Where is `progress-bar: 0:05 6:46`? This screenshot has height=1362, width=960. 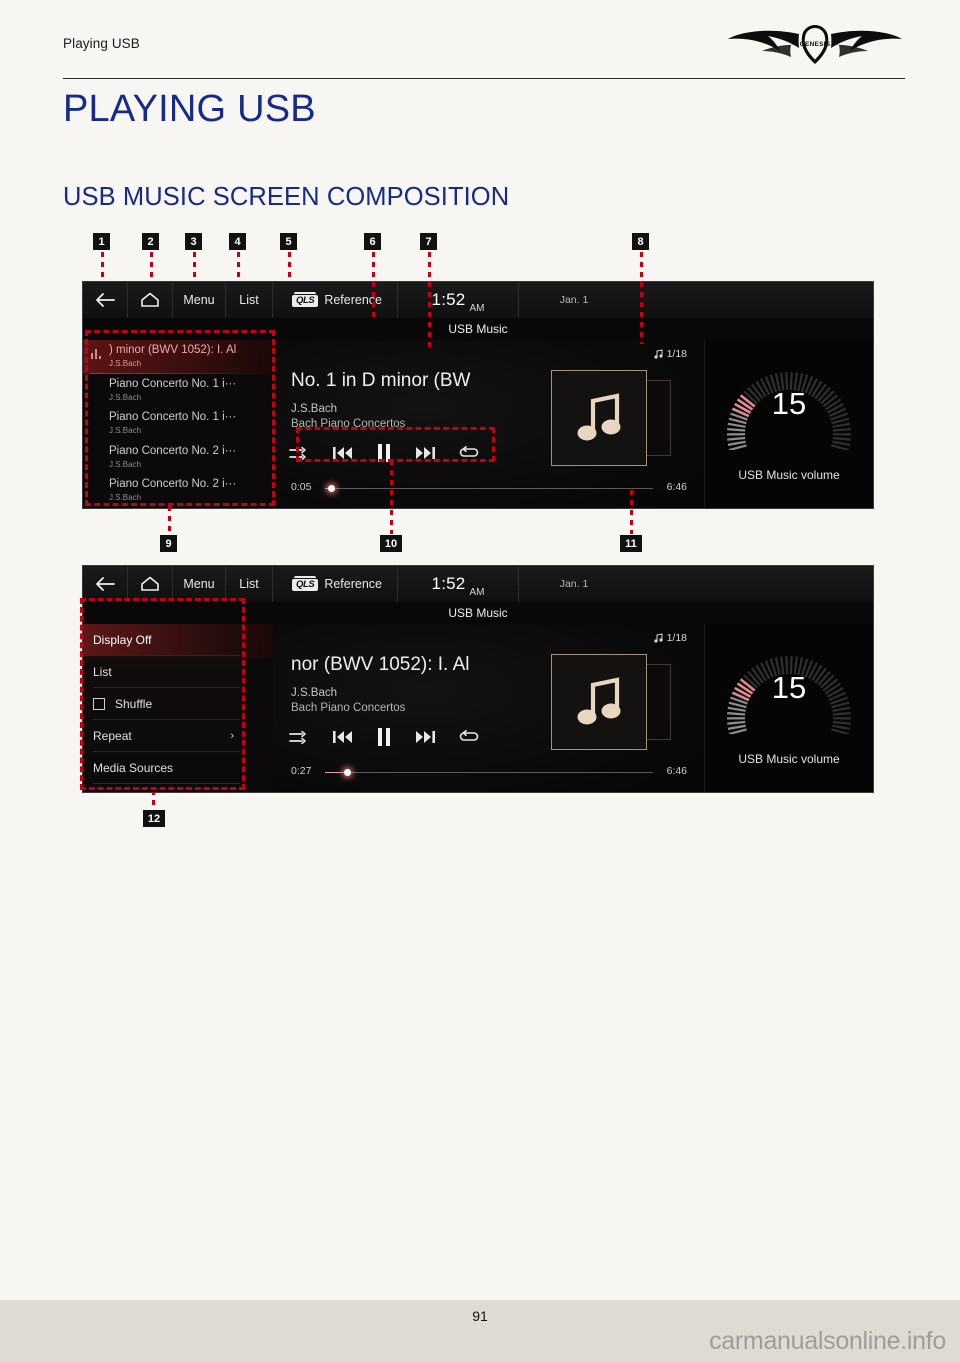 progress-bar: 0:05 6:46 is located at coordinates (489, 488).